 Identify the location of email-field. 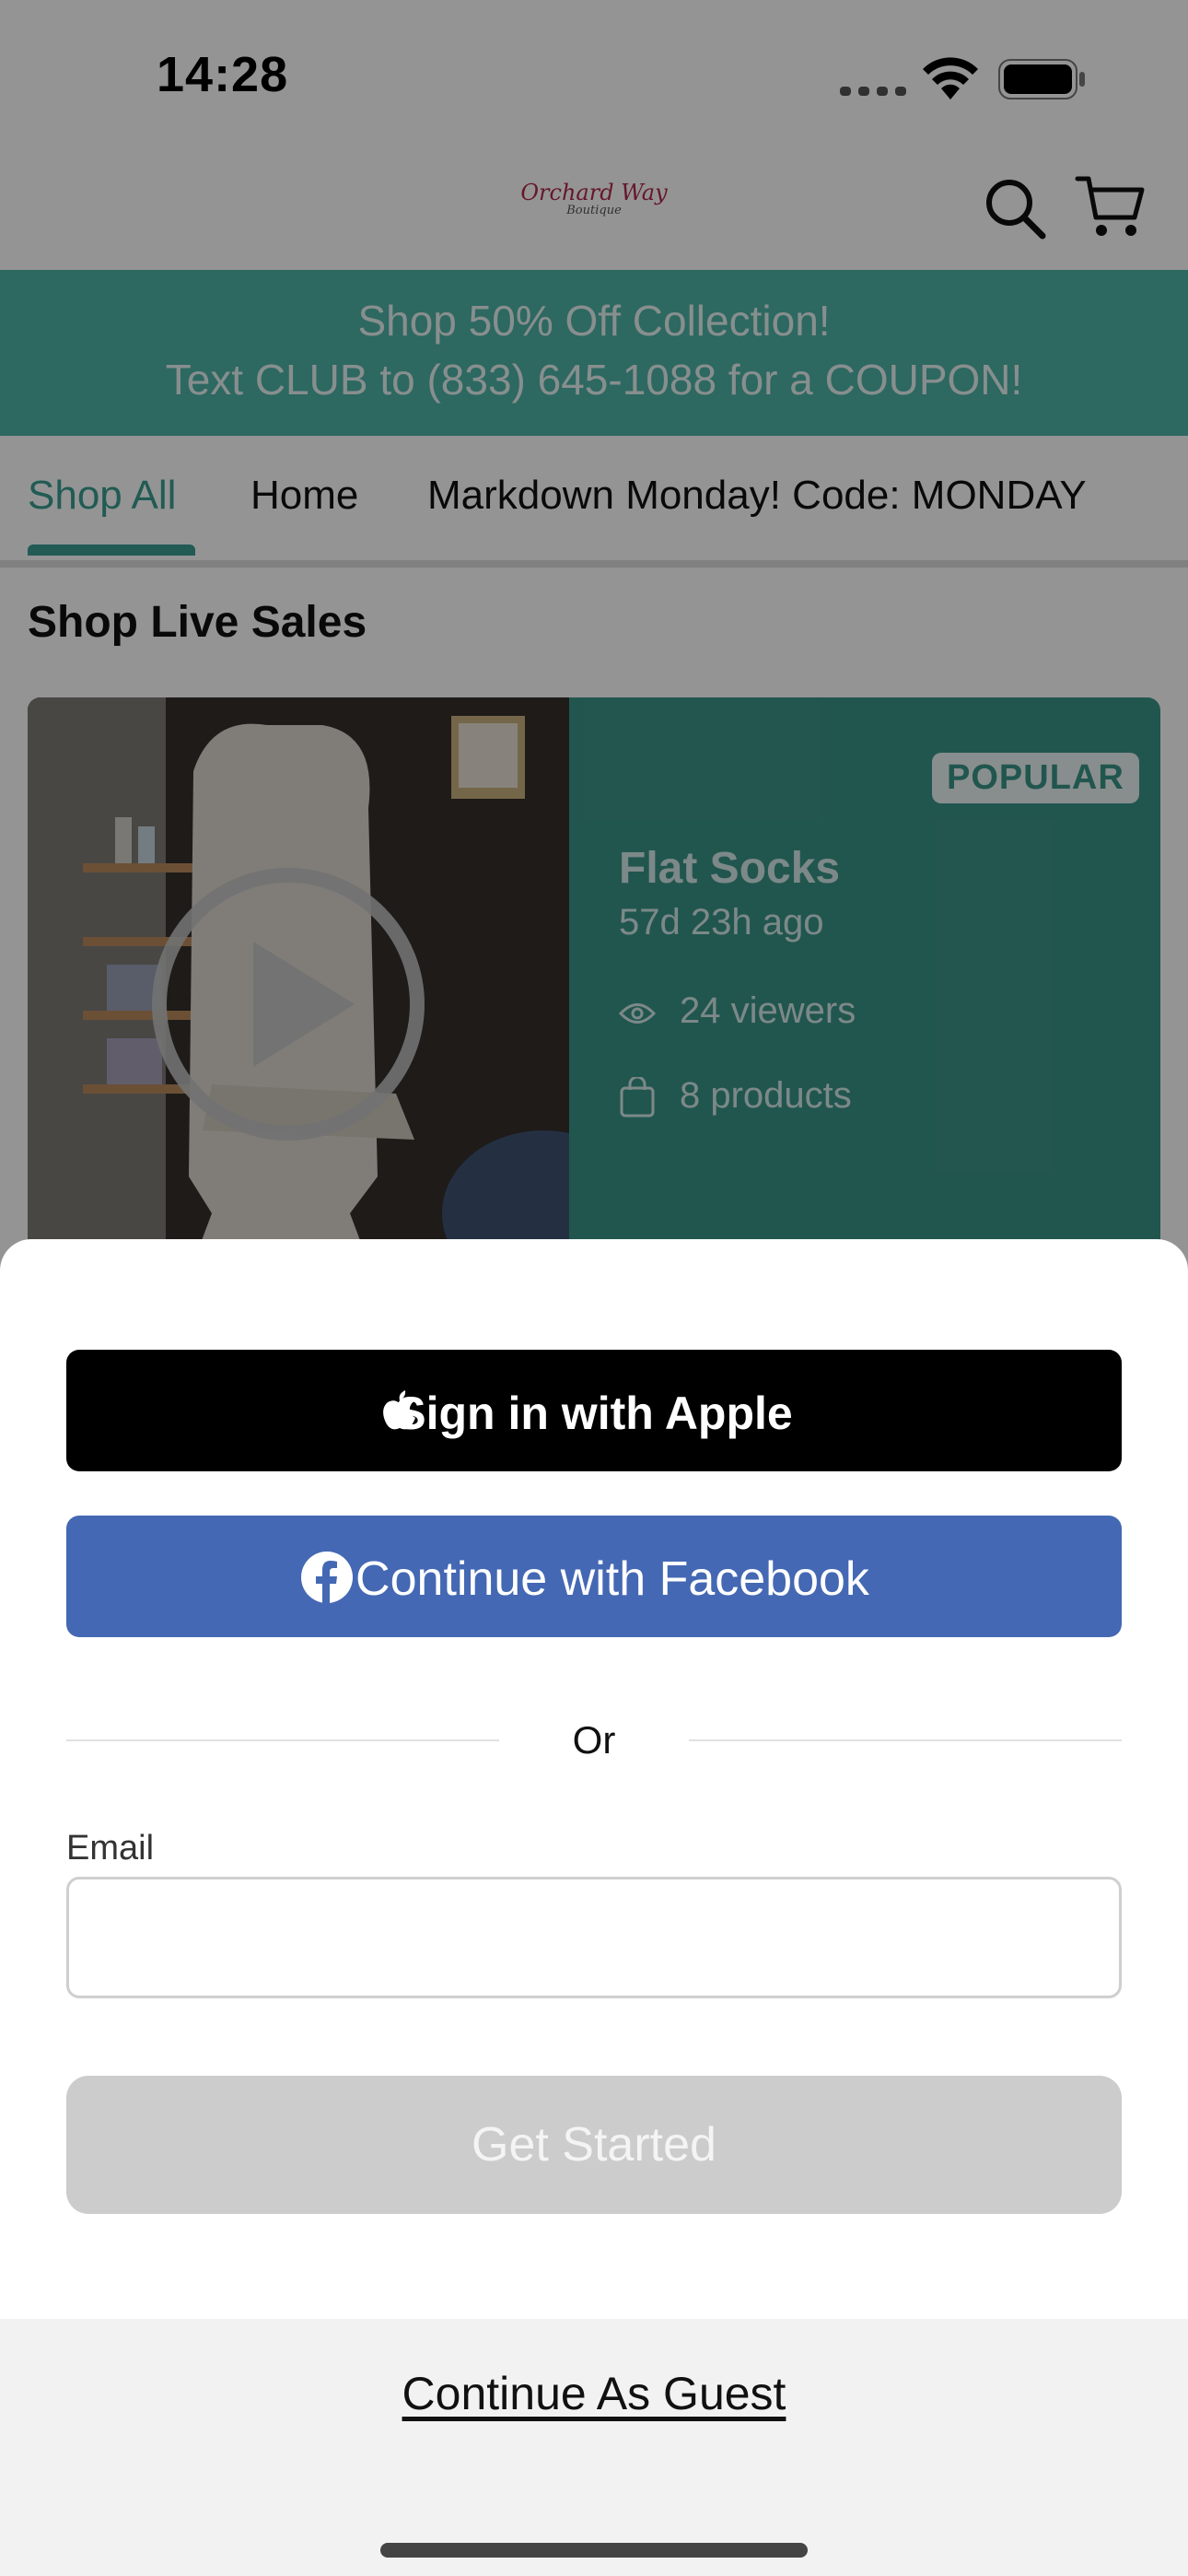
(594, 1937).